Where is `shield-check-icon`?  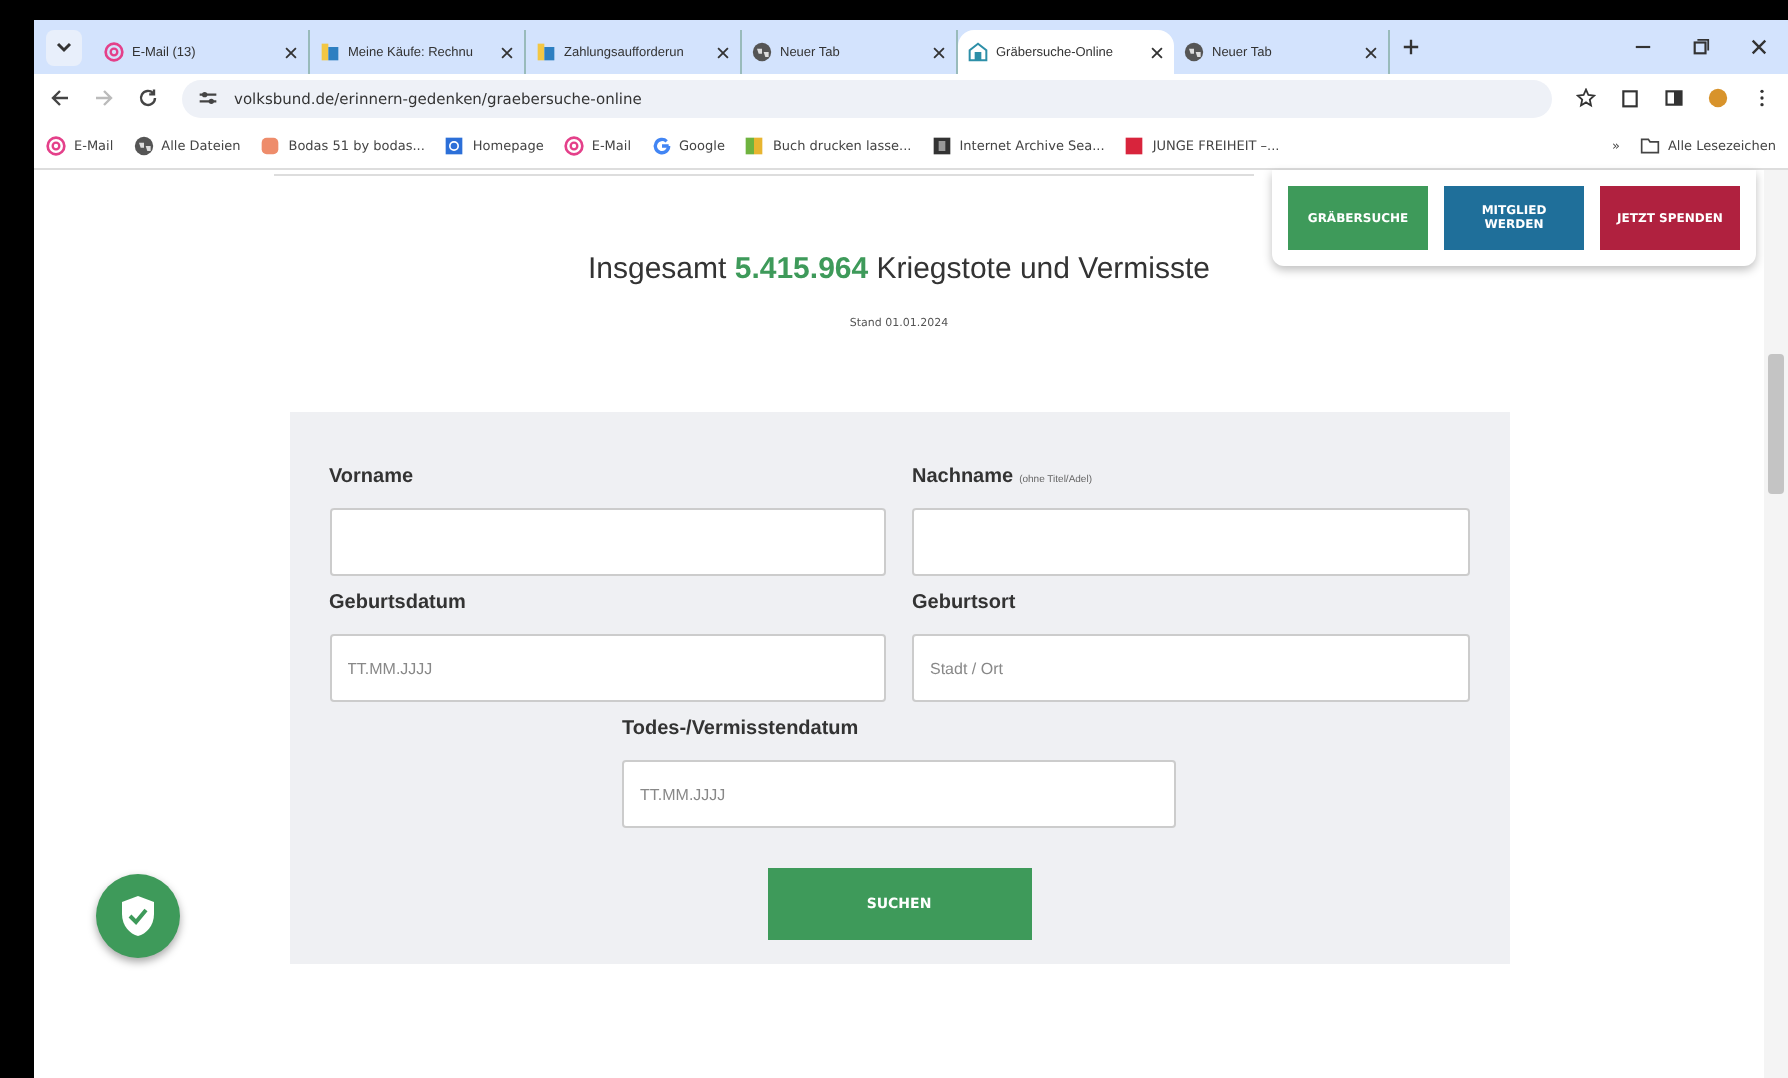
shield-check-icon is located at coordinates (138, 916).